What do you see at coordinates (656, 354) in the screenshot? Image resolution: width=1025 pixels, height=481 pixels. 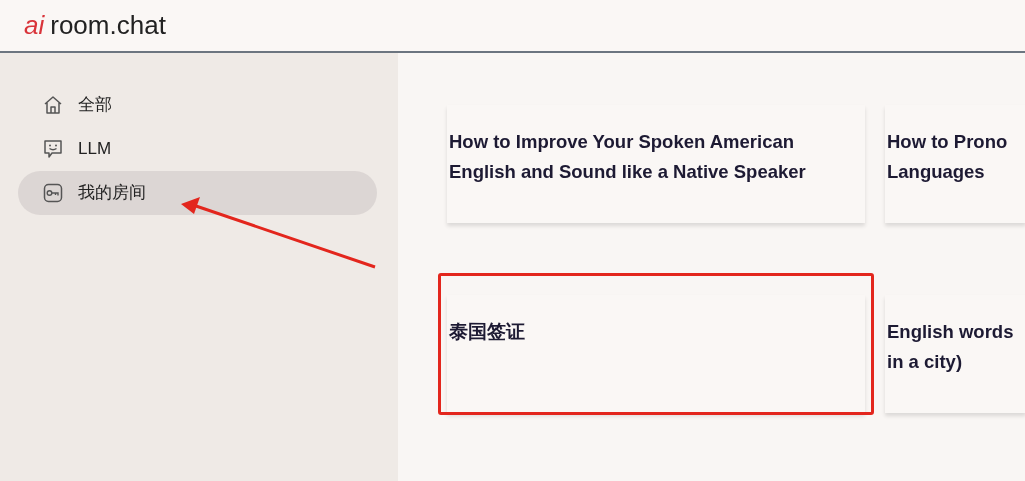 I see `room-card: 泰国签证` at bounding box center [656, 354].